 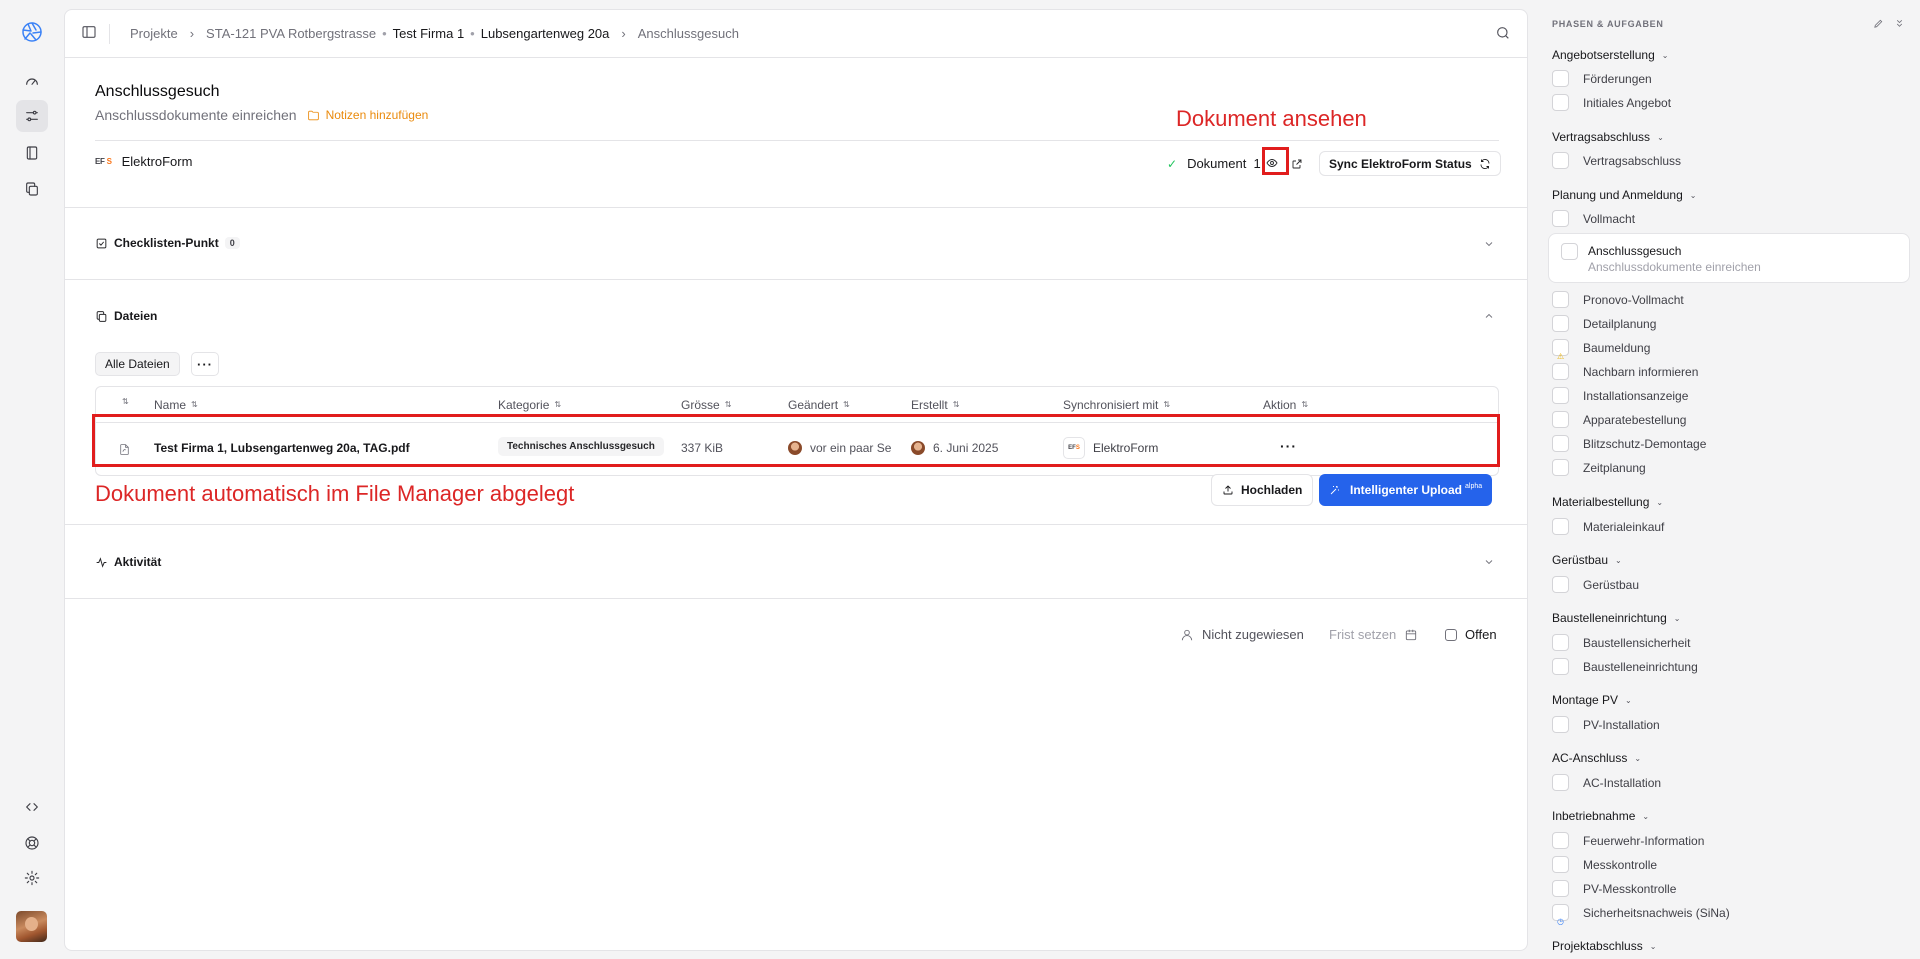 I want to click on column-created: Erstellt ⇅, so click(x=935, y=405).